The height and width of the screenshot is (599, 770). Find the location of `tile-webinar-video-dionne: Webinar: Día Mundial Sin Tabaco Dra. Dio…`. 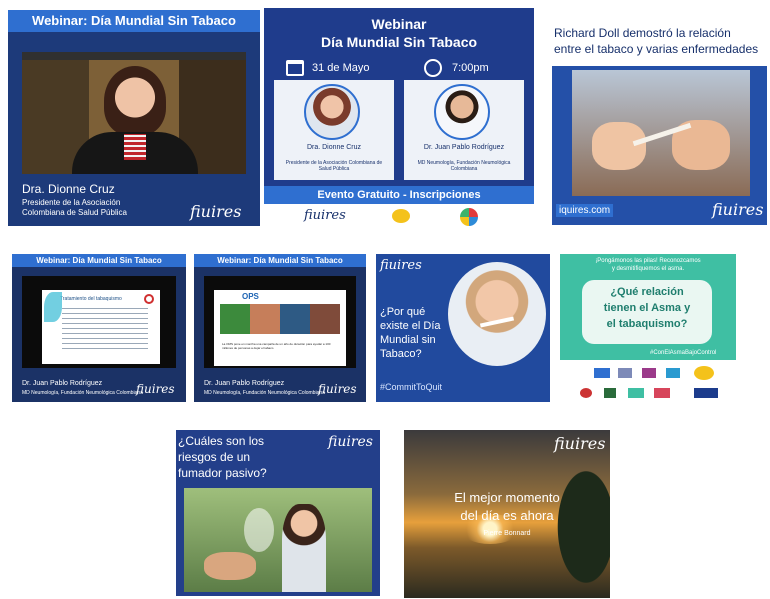

tile-webinar-video-dionne: Webinar: Día Mundial Sin Tabaco Dra. Dio… is located at coordinates (134, 118).